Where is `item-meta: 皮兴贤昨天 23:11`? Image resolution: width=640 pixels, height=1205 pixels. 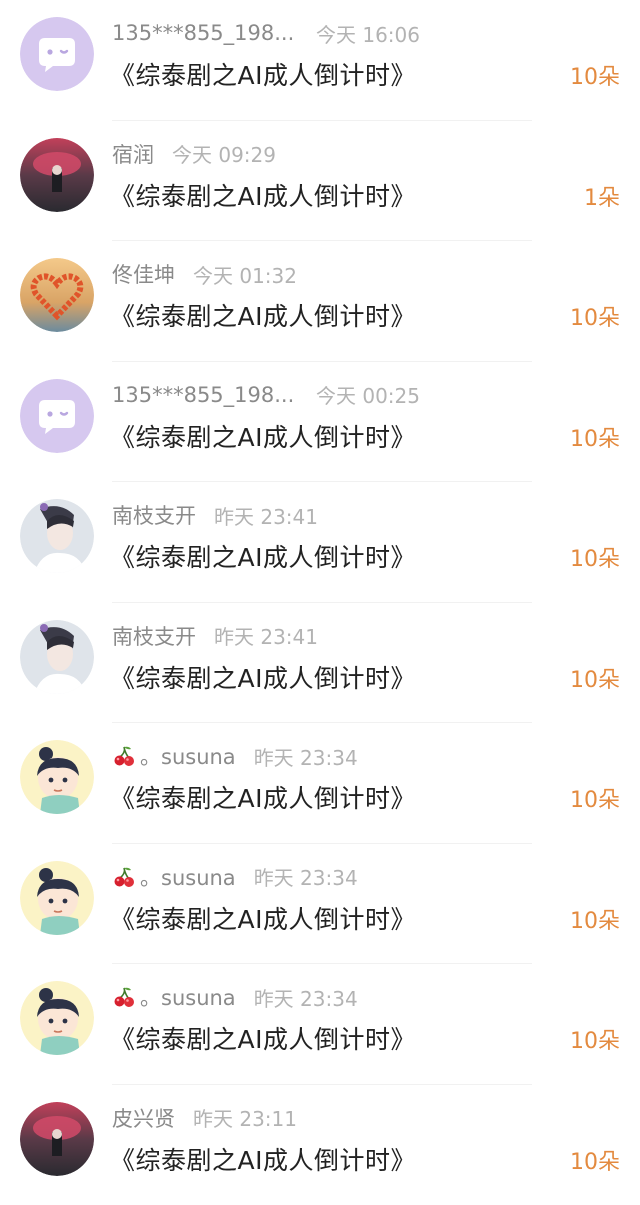
item-meta: 皮兴贤昨天 23:11 is located at coordinates (204, 1118).